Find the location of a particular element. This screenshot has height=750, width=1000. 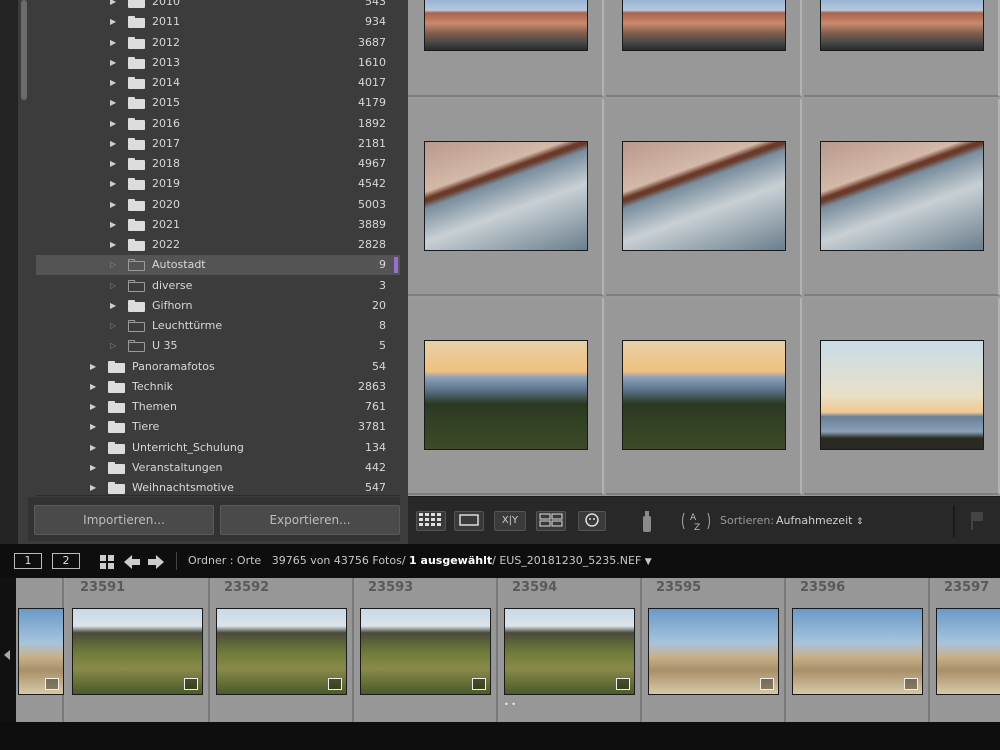

grid-small-icon is located at coordinates (107, 561).